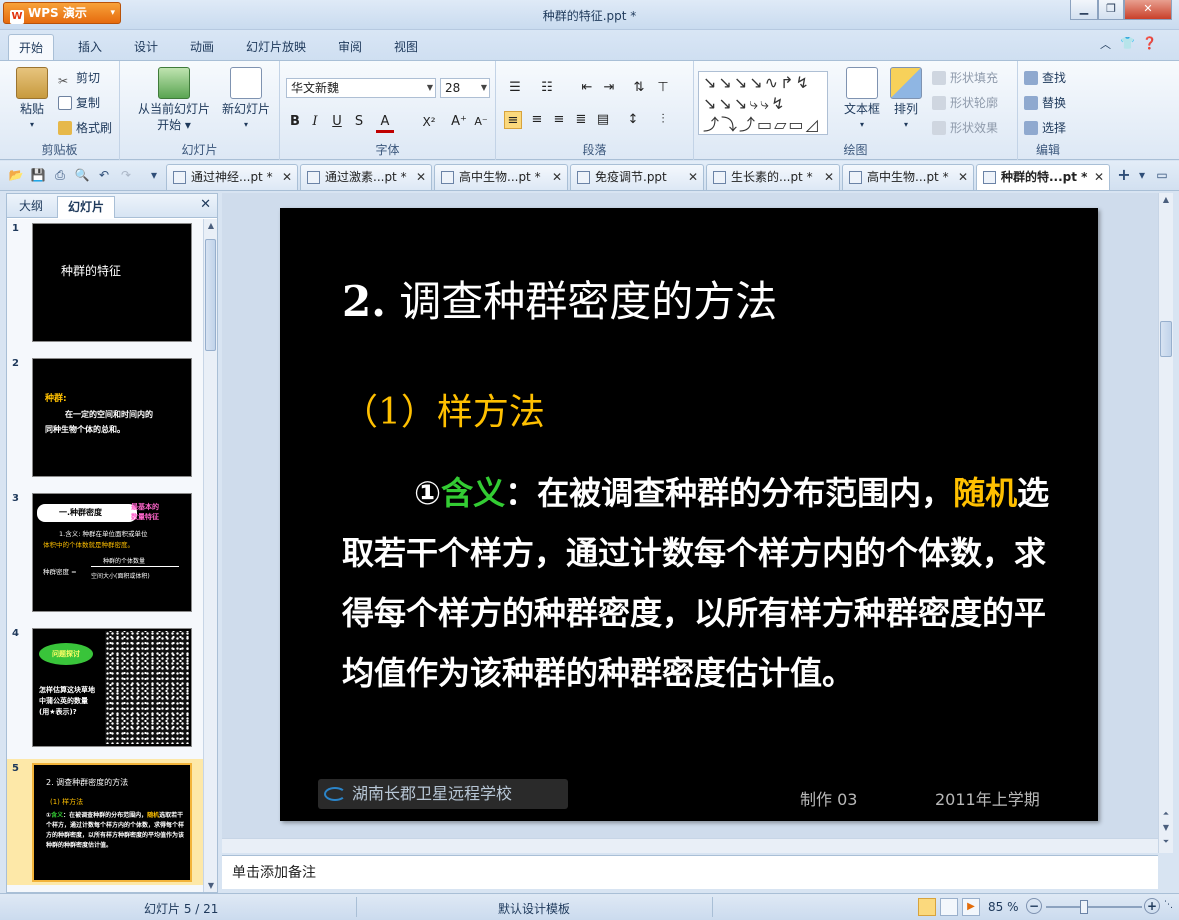  I want to click on thumbnail-scrollbar: ▲ ▼, so click(210, 555).